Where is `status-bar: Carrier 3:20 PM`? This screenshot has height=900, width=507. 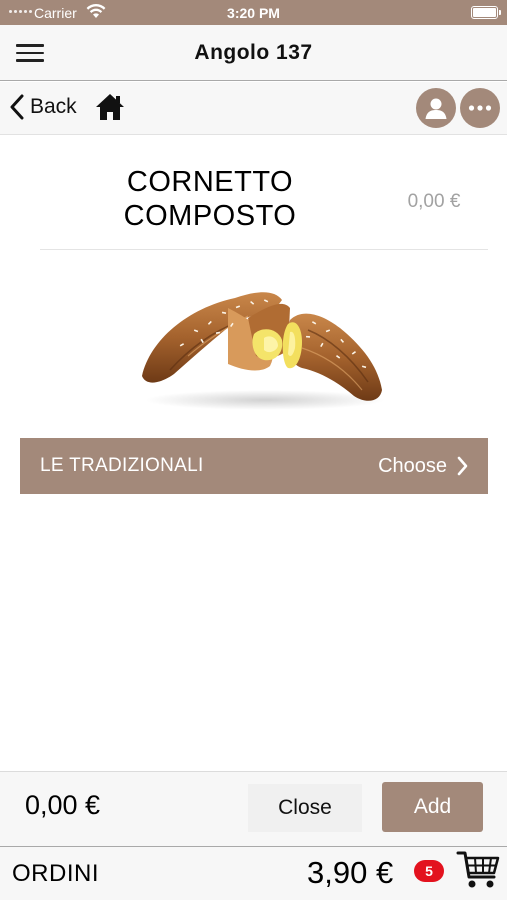 status-bar: Carrier 3:20 PM is located at coordinates (253, 12).